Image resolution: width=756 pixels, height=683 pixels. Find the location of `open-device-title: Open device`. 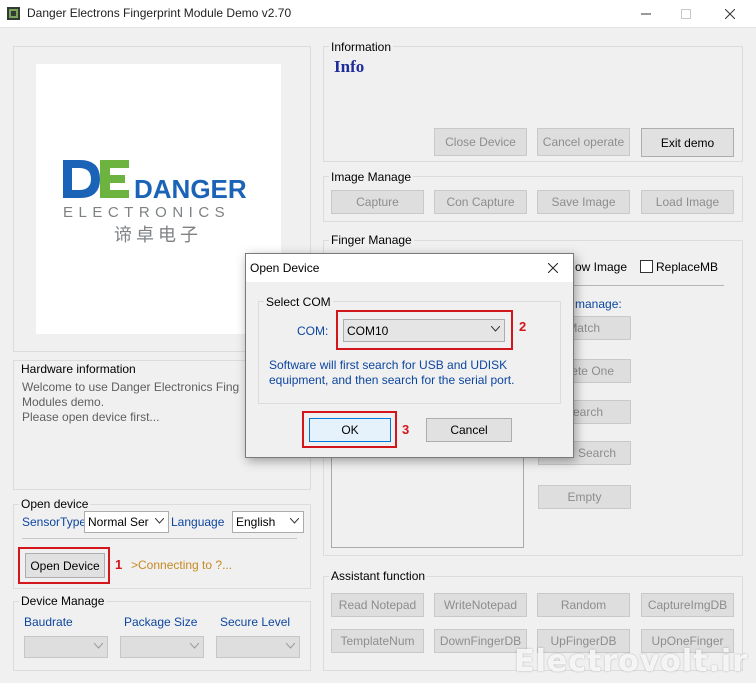

open-device-title: Open device is located at coordinates (55, 504).